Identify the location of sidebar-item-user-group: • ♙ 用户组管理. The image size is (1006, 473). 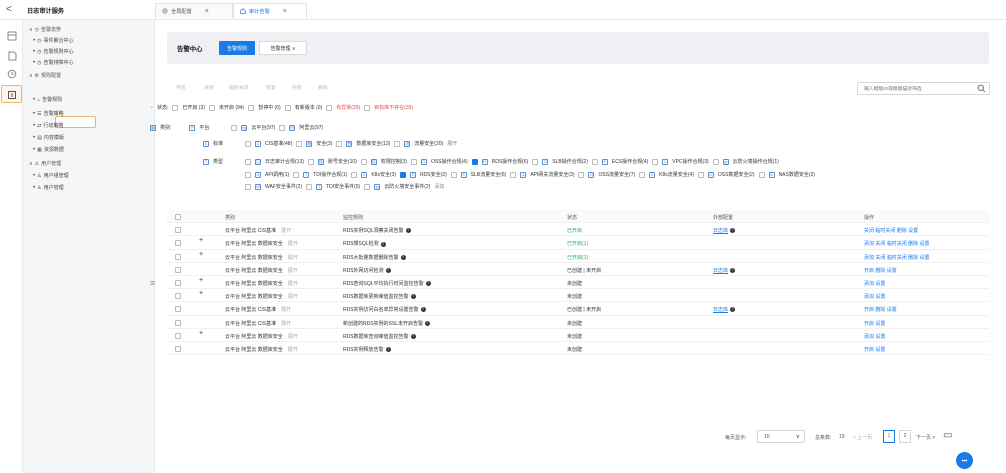
(51, 176).